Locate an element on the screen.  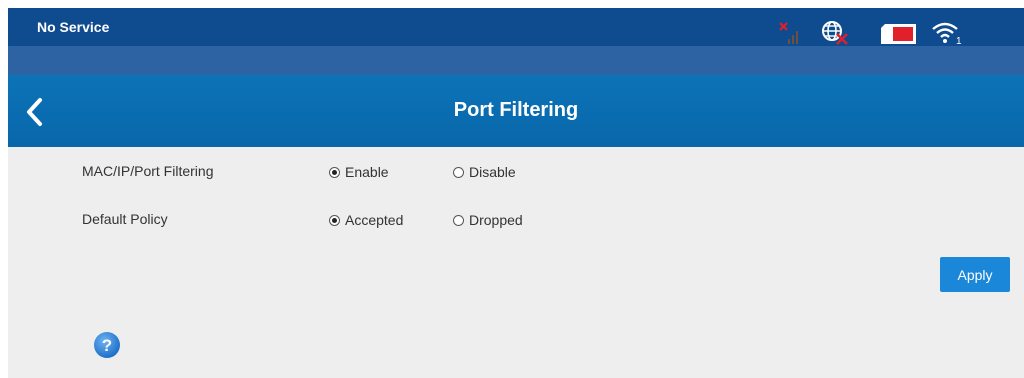
wifi-icon: 1 is located at coordinates (947, 34).